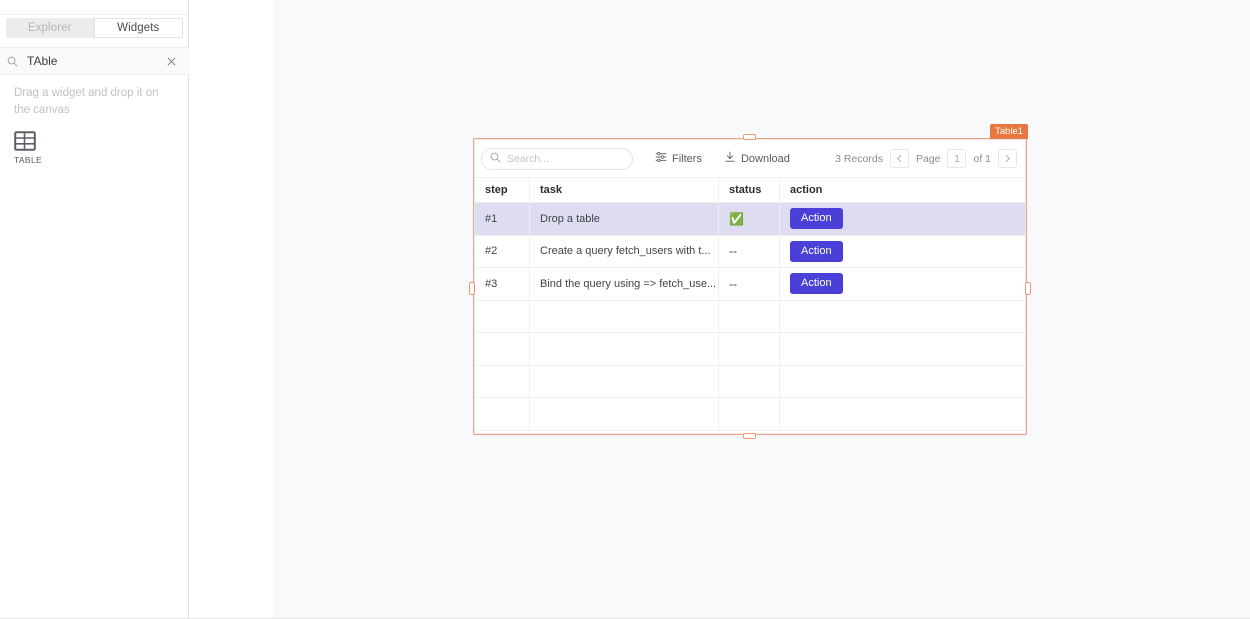 The image size is (1250, 619). I want to click on filters-button: Filters, so click(678, 158).